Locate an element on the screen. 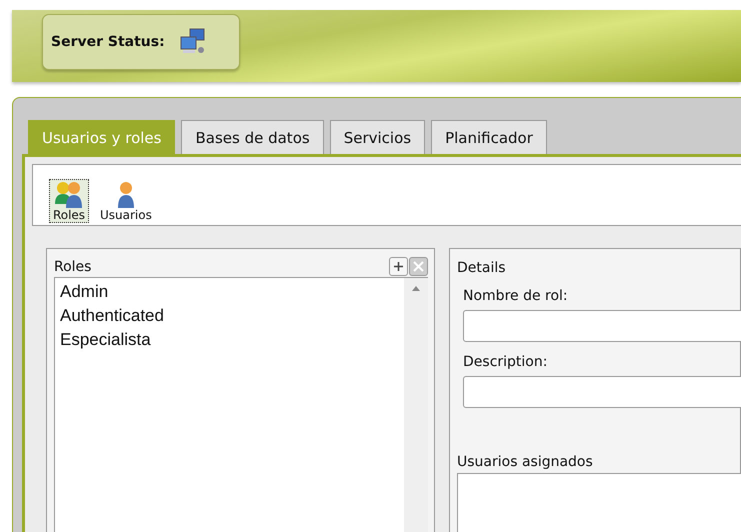 The image size is (741, 532). plus-icon is located at coordinates (398, 266).